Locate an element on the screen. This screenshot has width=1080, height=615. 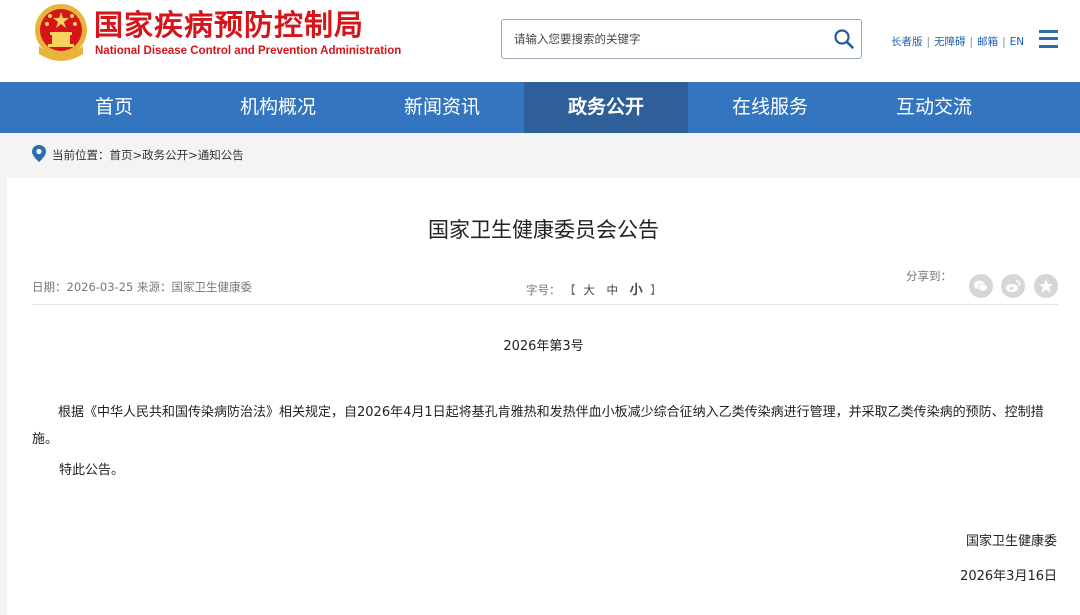
qzone-icon is located at coordinates (1046, 286).